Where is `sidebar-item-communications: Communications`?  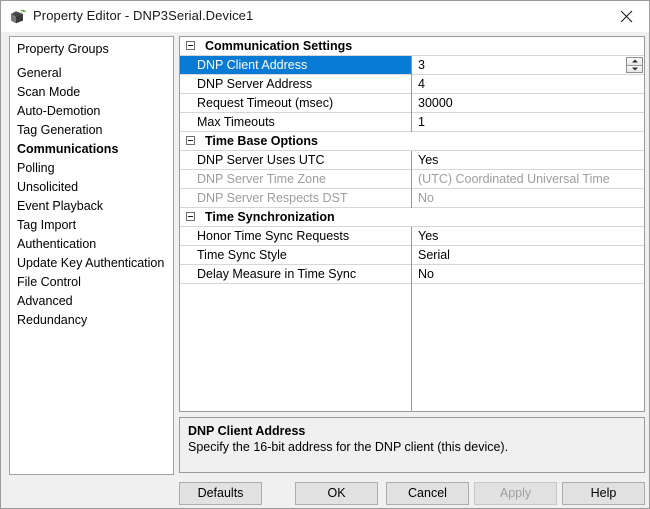
sidebar-item-communications: Communications is located at coordinates (91, 149).